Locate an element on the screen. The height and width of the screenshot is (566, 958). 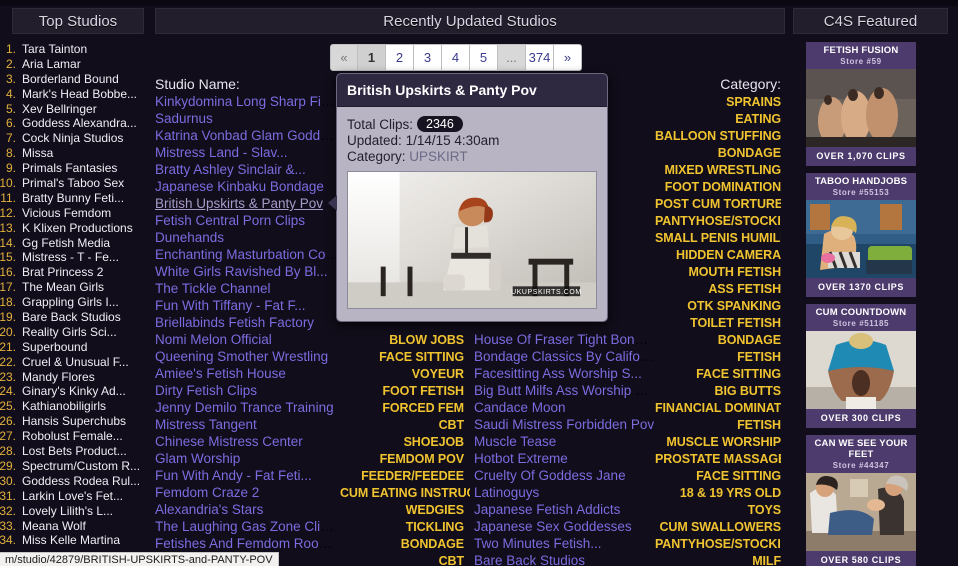
studio-name-cell: The Laughing Gas Zone Clip Store is located at coordinates (247, 526).